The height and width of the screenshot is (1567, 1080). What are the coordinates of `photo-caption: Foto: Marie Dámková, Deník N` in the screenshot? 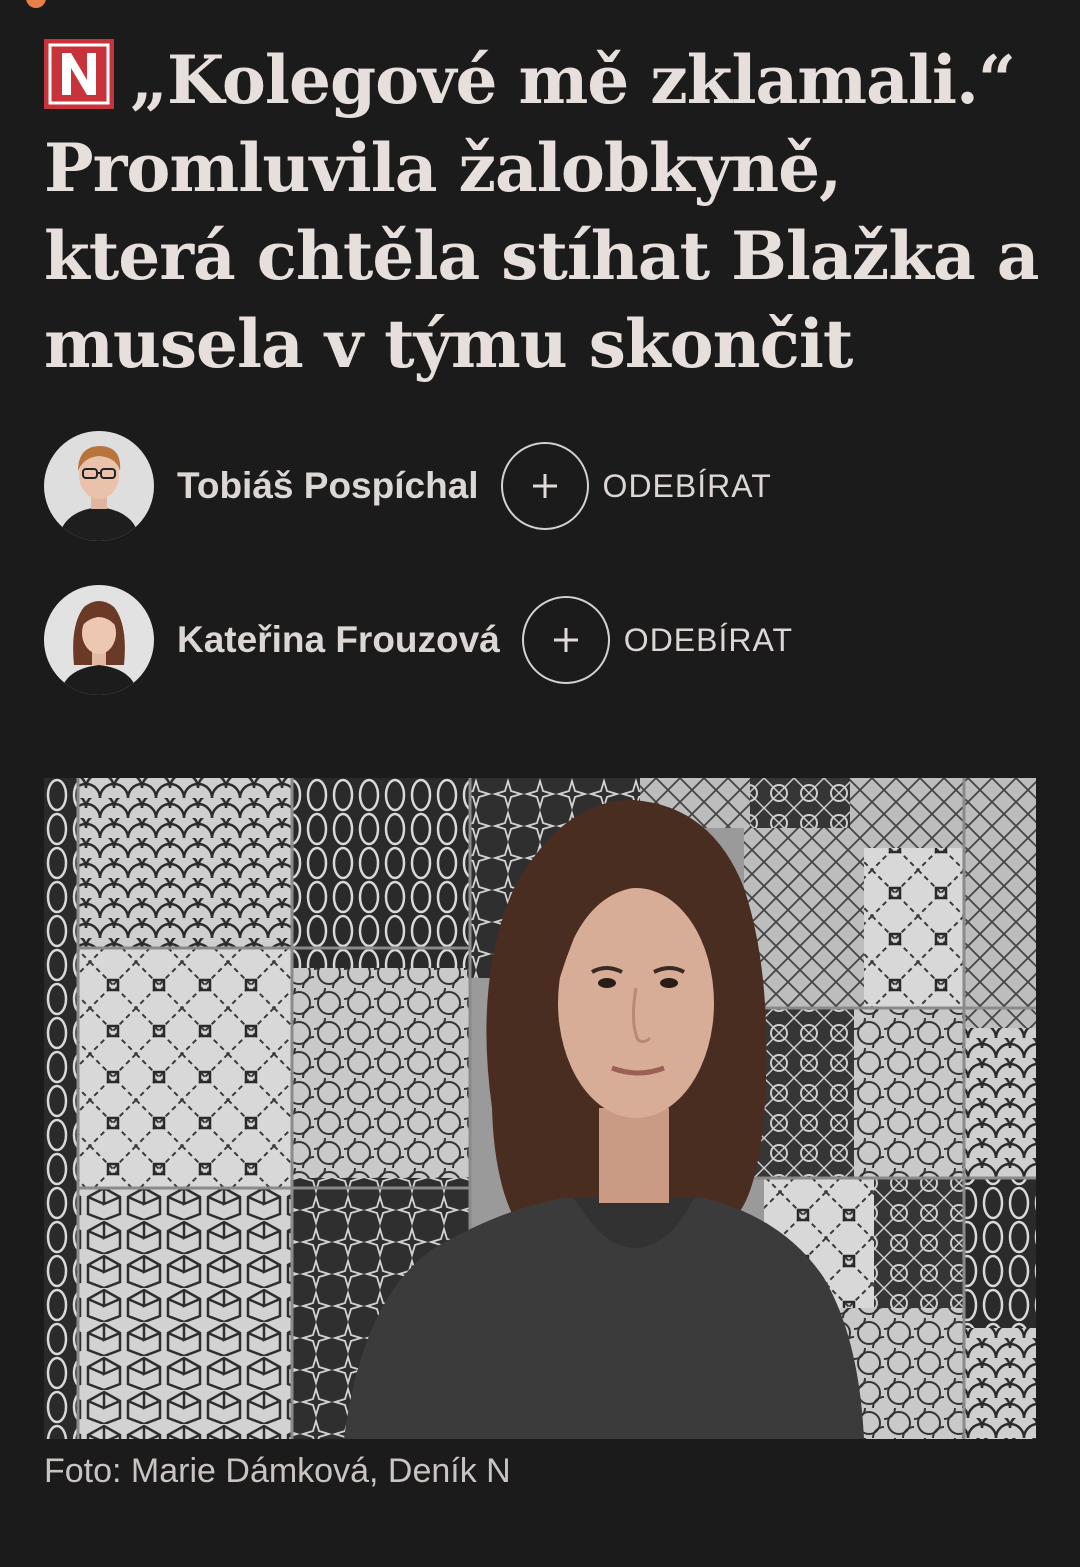 It's located at (277, 1471).